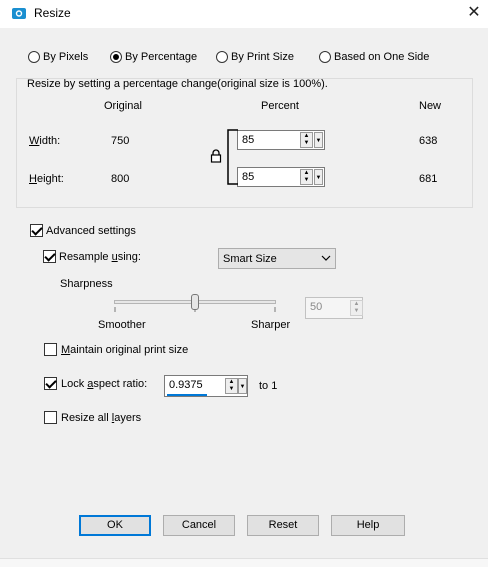  What do you see at coordinates (280, 106) in the screenshot?
I see `col-percent-header: Percent` at bounding box center [280, 106].